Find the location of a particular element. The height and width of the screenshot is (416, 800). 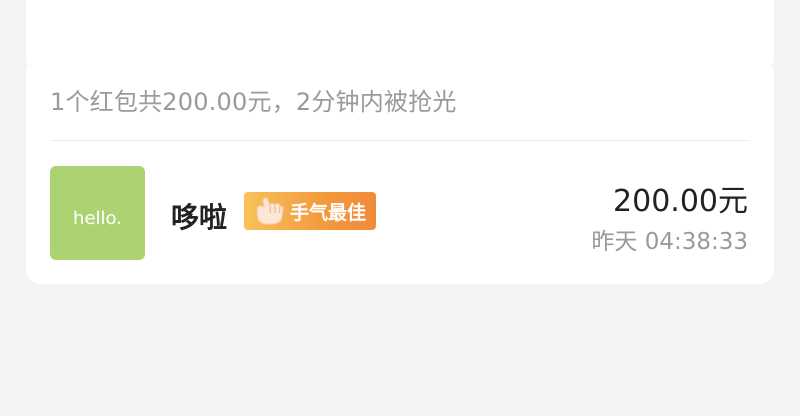

timestamp: 昨天 04:38:33 is located at coordinates (669, 242).